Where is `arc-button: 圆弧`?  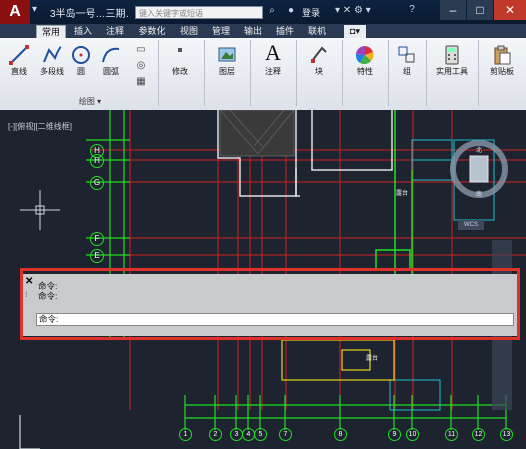 arc-button: 圆弧 is located at coordinates (111, 60).